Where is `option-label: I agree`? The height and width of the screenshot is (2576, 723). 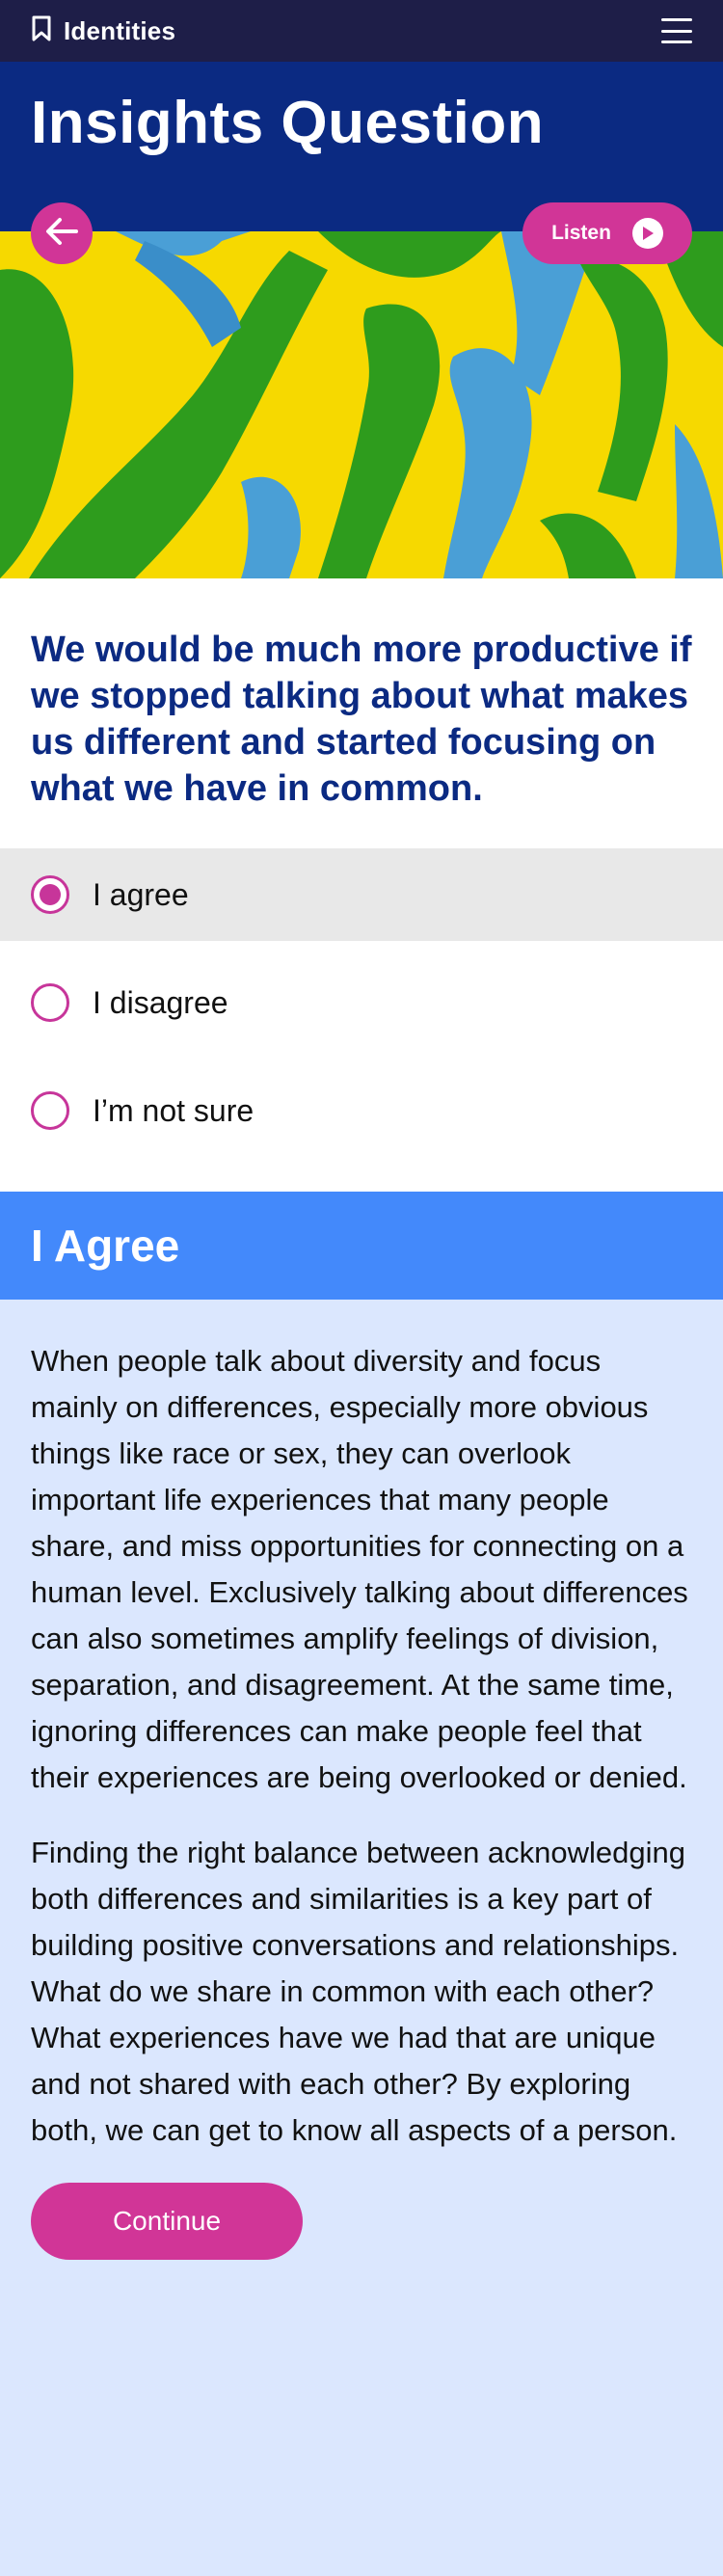
option-label: I agree is located at coordinates (141, 894).